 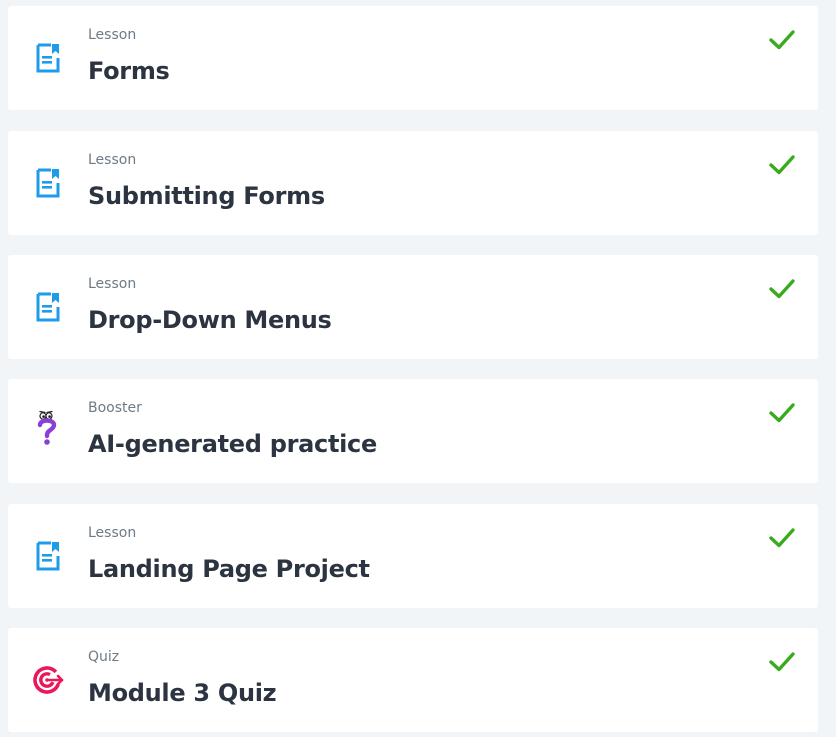 I want to click on item-title: Drop-Down Menus, so click(x=210, y=320).